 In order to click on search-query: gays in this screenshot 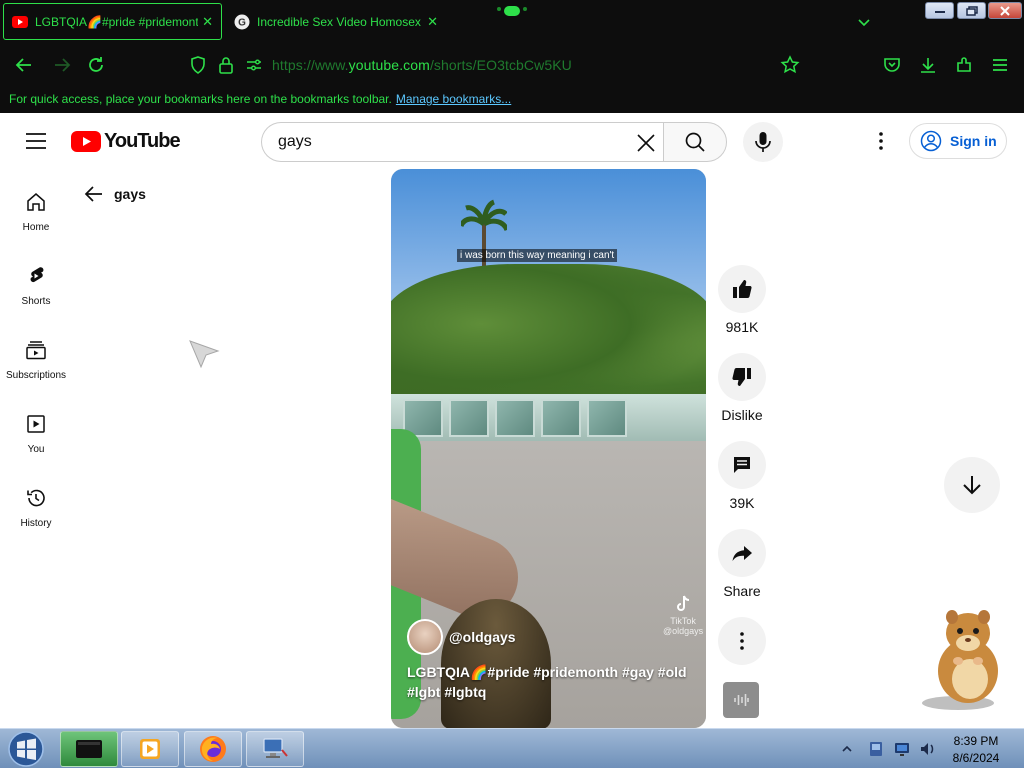, I will do `click(295, 141)`.